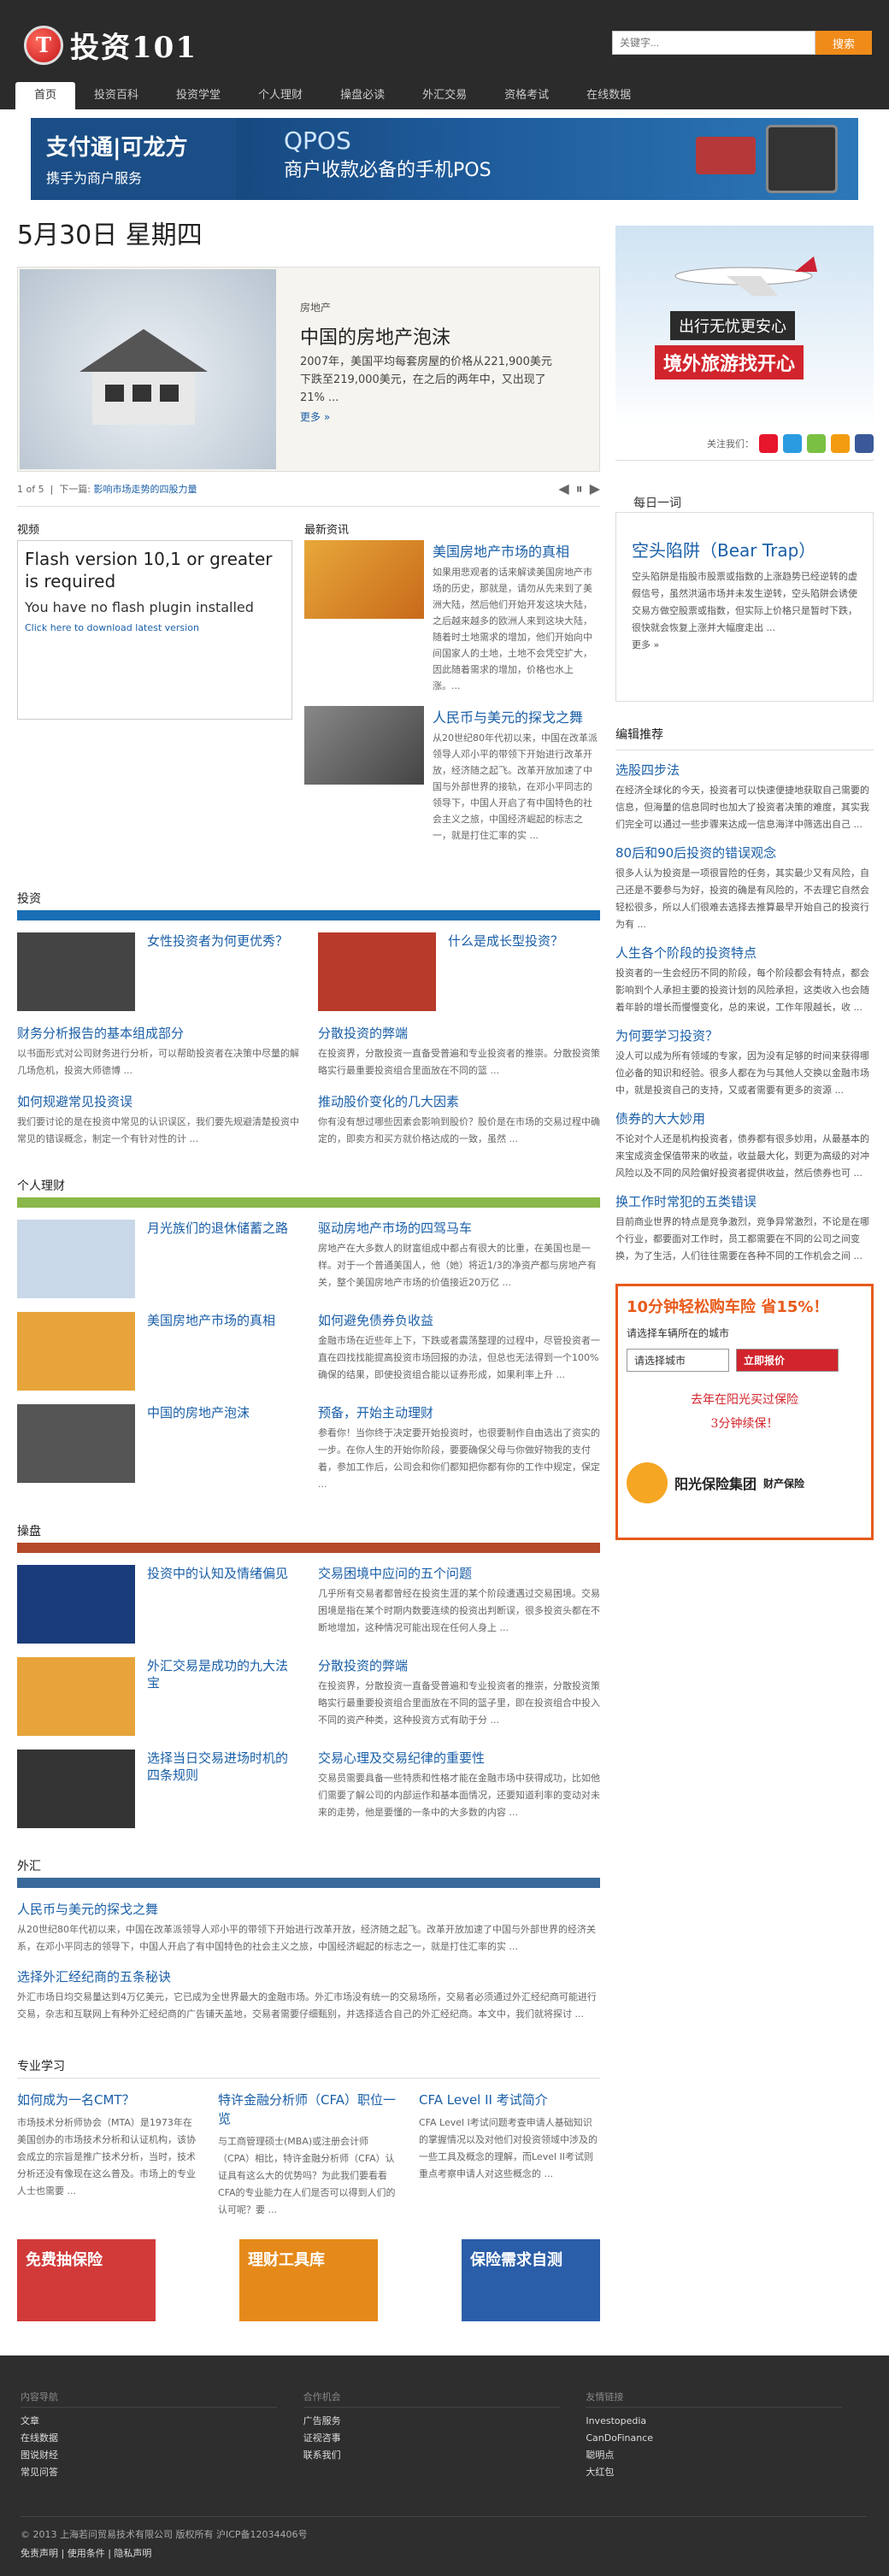 The image size is (889, 2576). Describe the element at coordinates (563, 488) in the screenshot. I see `prev-arrow-icon: ◀` at that location.